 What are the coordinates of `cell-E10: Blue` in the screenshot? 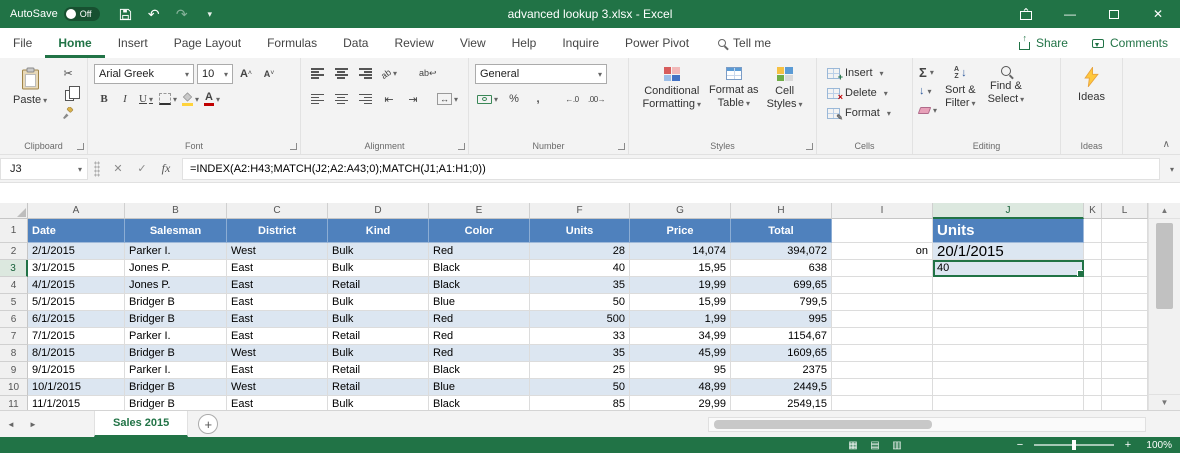 It's located at (479, 387).